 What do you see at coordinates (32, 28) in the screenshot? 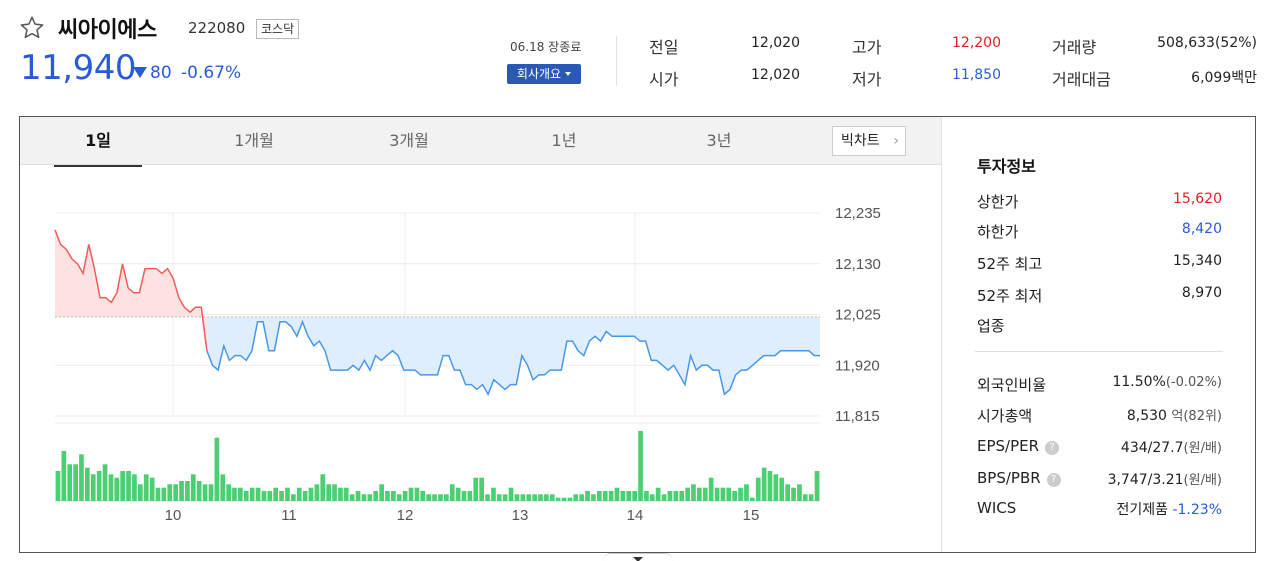
I see `favorite-star-icon` at bounding box center [32, 28].